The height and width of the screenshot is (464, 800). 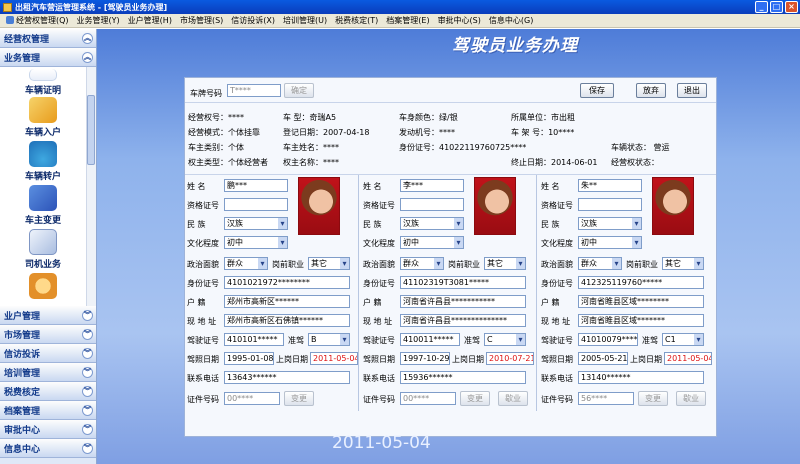 I want to click on sidebar-item, so click(x=43, y=287).